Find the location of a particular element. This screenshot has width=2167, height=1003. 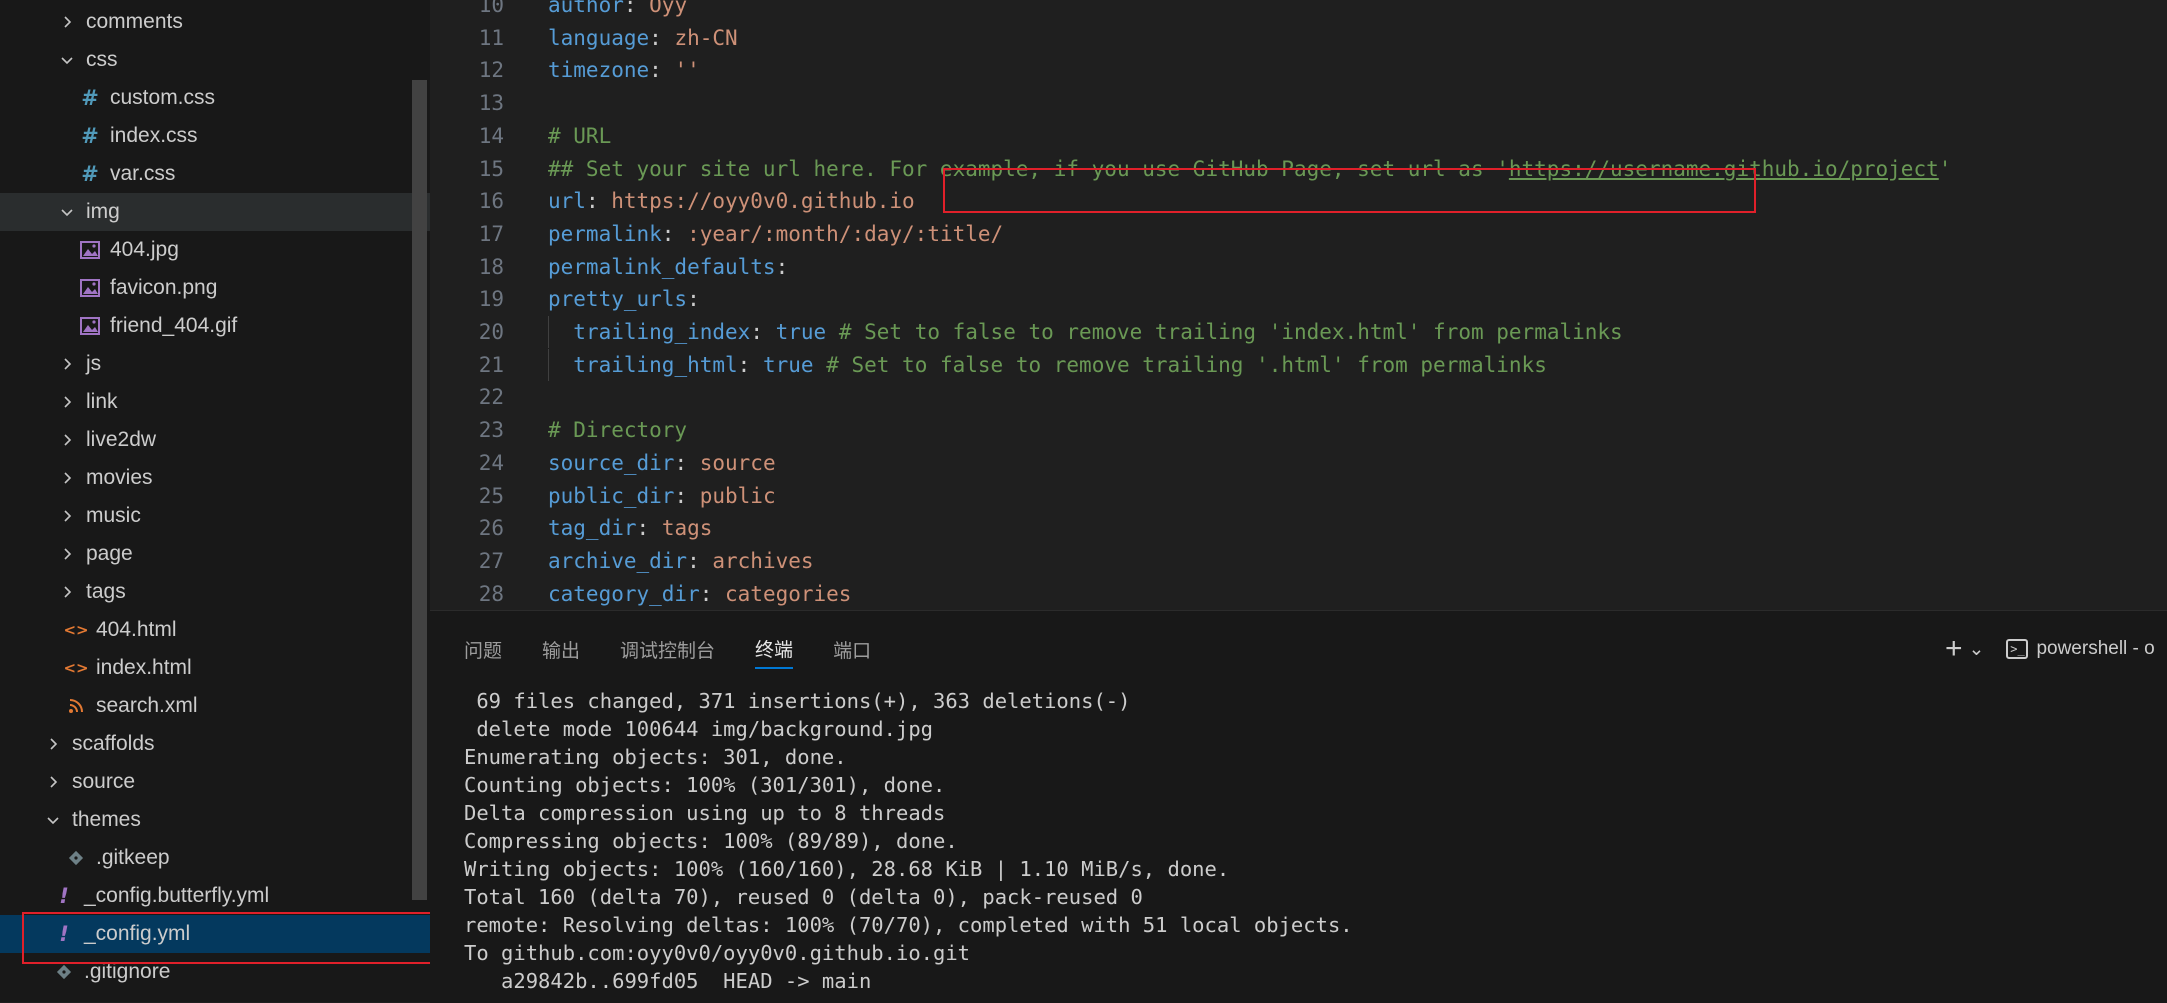

explorer-item-label: custom.css is located at coordinates (163, 97).